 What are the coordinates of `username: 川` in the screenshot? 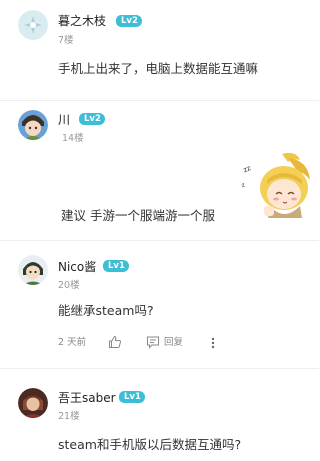 It's located at (64, 120).